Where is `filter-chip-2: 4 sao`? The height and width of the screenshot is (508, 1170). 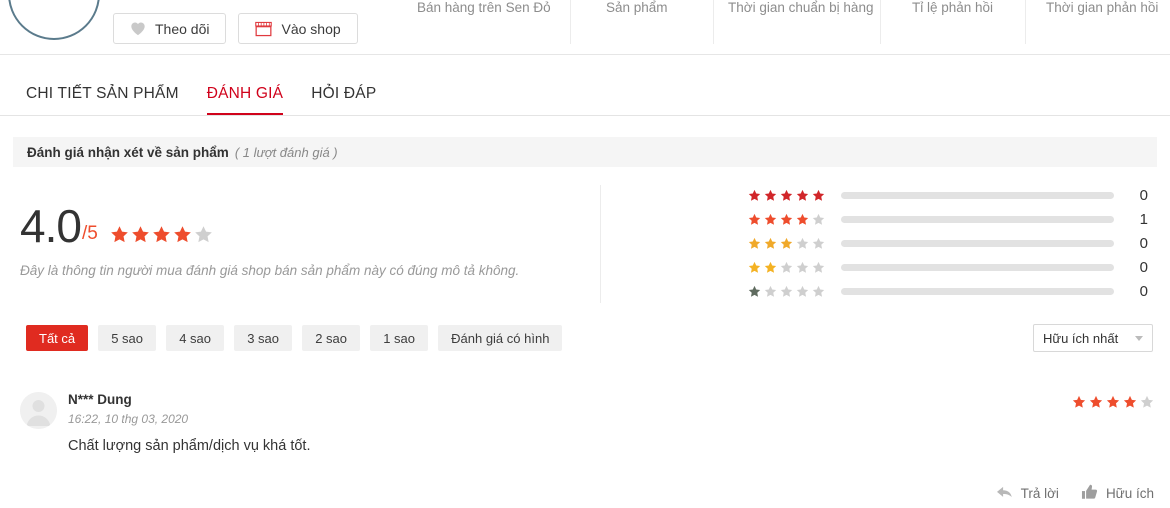
filter-chip-2: 4 sao is located at coordinates (195, 338).